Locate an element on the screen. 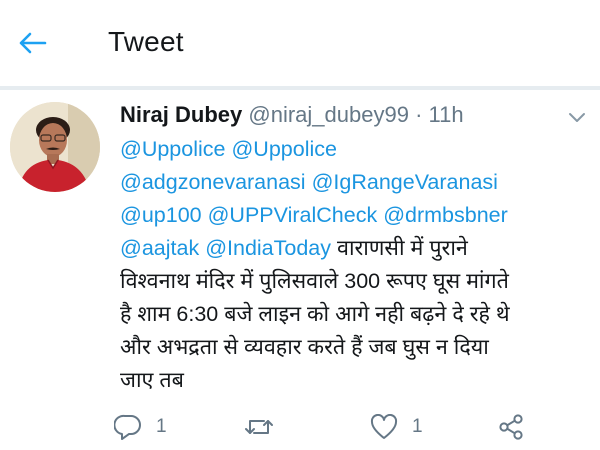  tweet-actions: 1 1 is located at coordinates (300, 427).